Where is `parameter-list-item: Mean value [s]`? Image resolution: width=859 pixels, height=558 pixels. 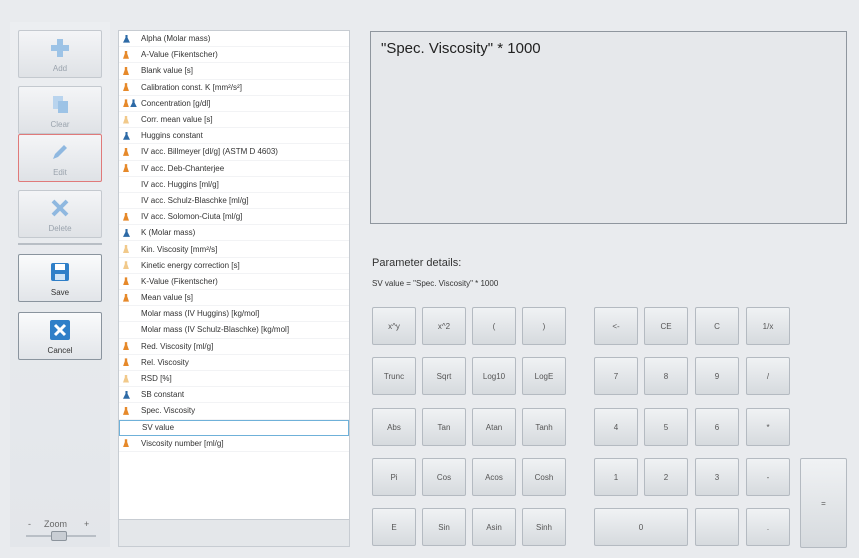
parameter-list-item: Mean value [s] is located at coordinates (234, 298).